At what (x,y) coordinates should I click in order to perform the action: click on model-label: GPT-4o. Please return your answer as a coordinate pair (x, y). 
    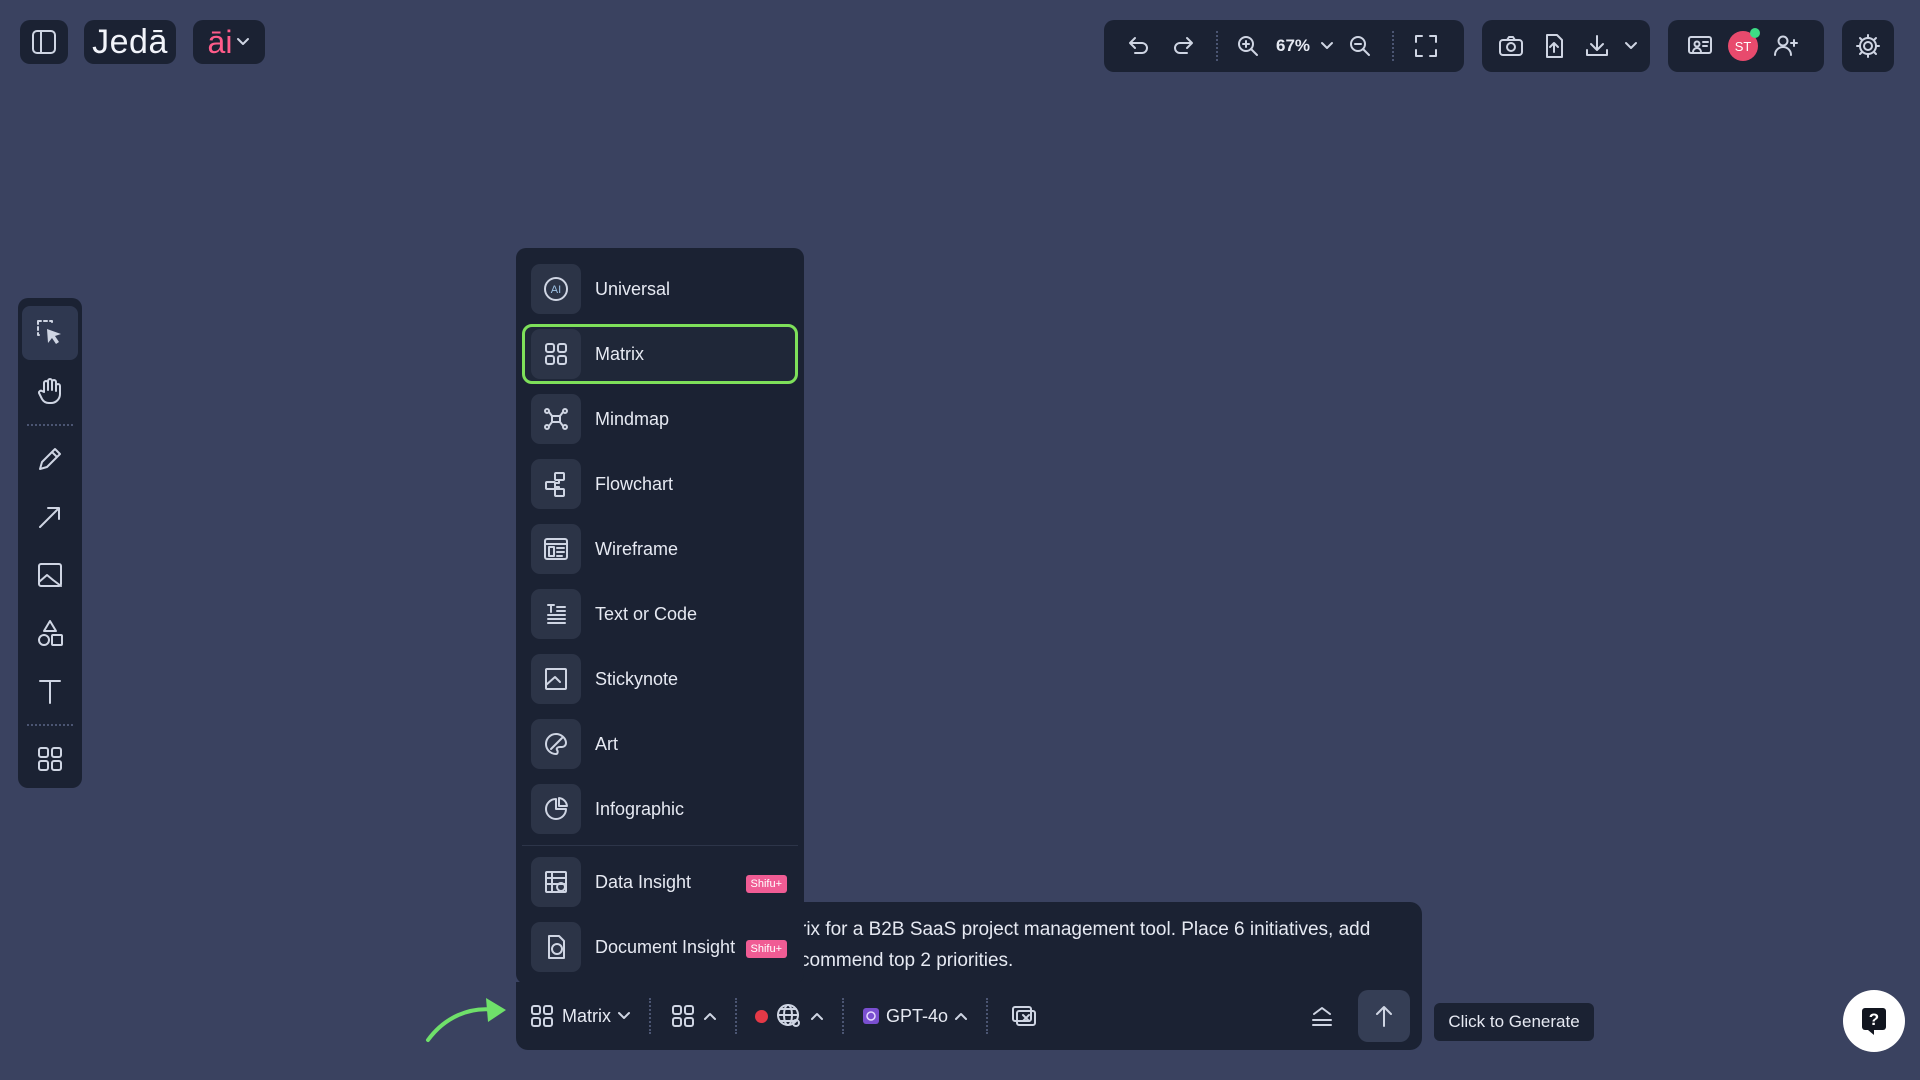
    Looking at the image, I should click on (917, 1015).